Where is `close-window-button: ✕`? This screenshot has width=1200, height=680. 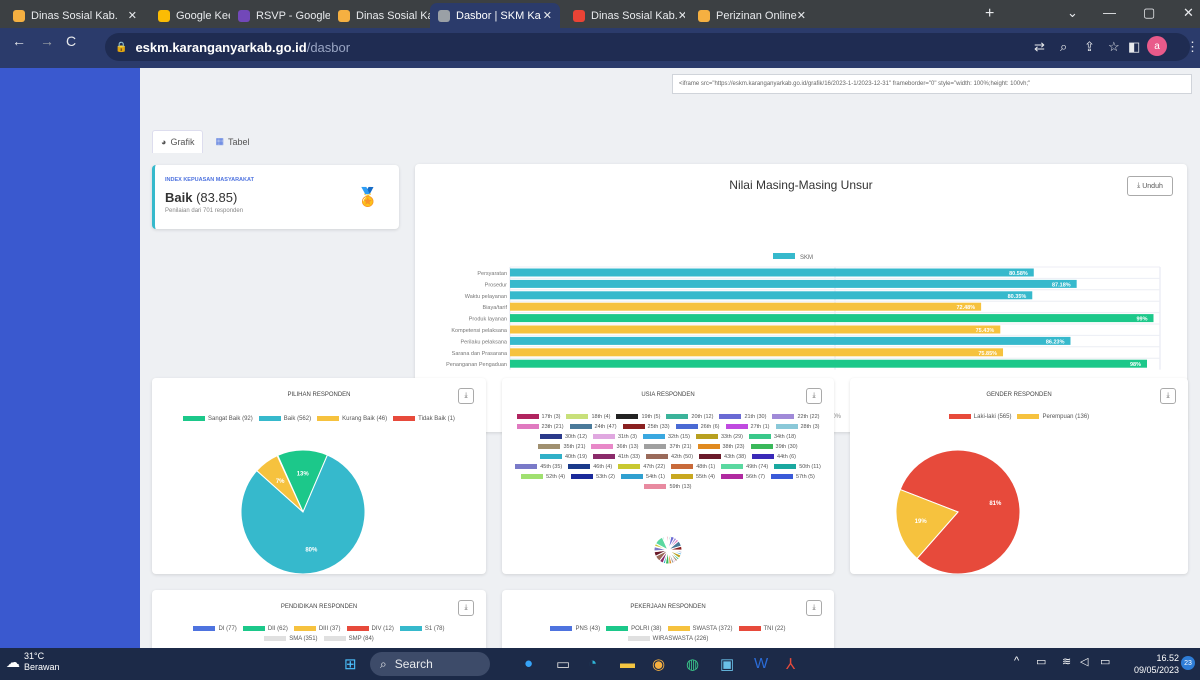
close-window-button: ✕ is located at coordinates (1188, 13).